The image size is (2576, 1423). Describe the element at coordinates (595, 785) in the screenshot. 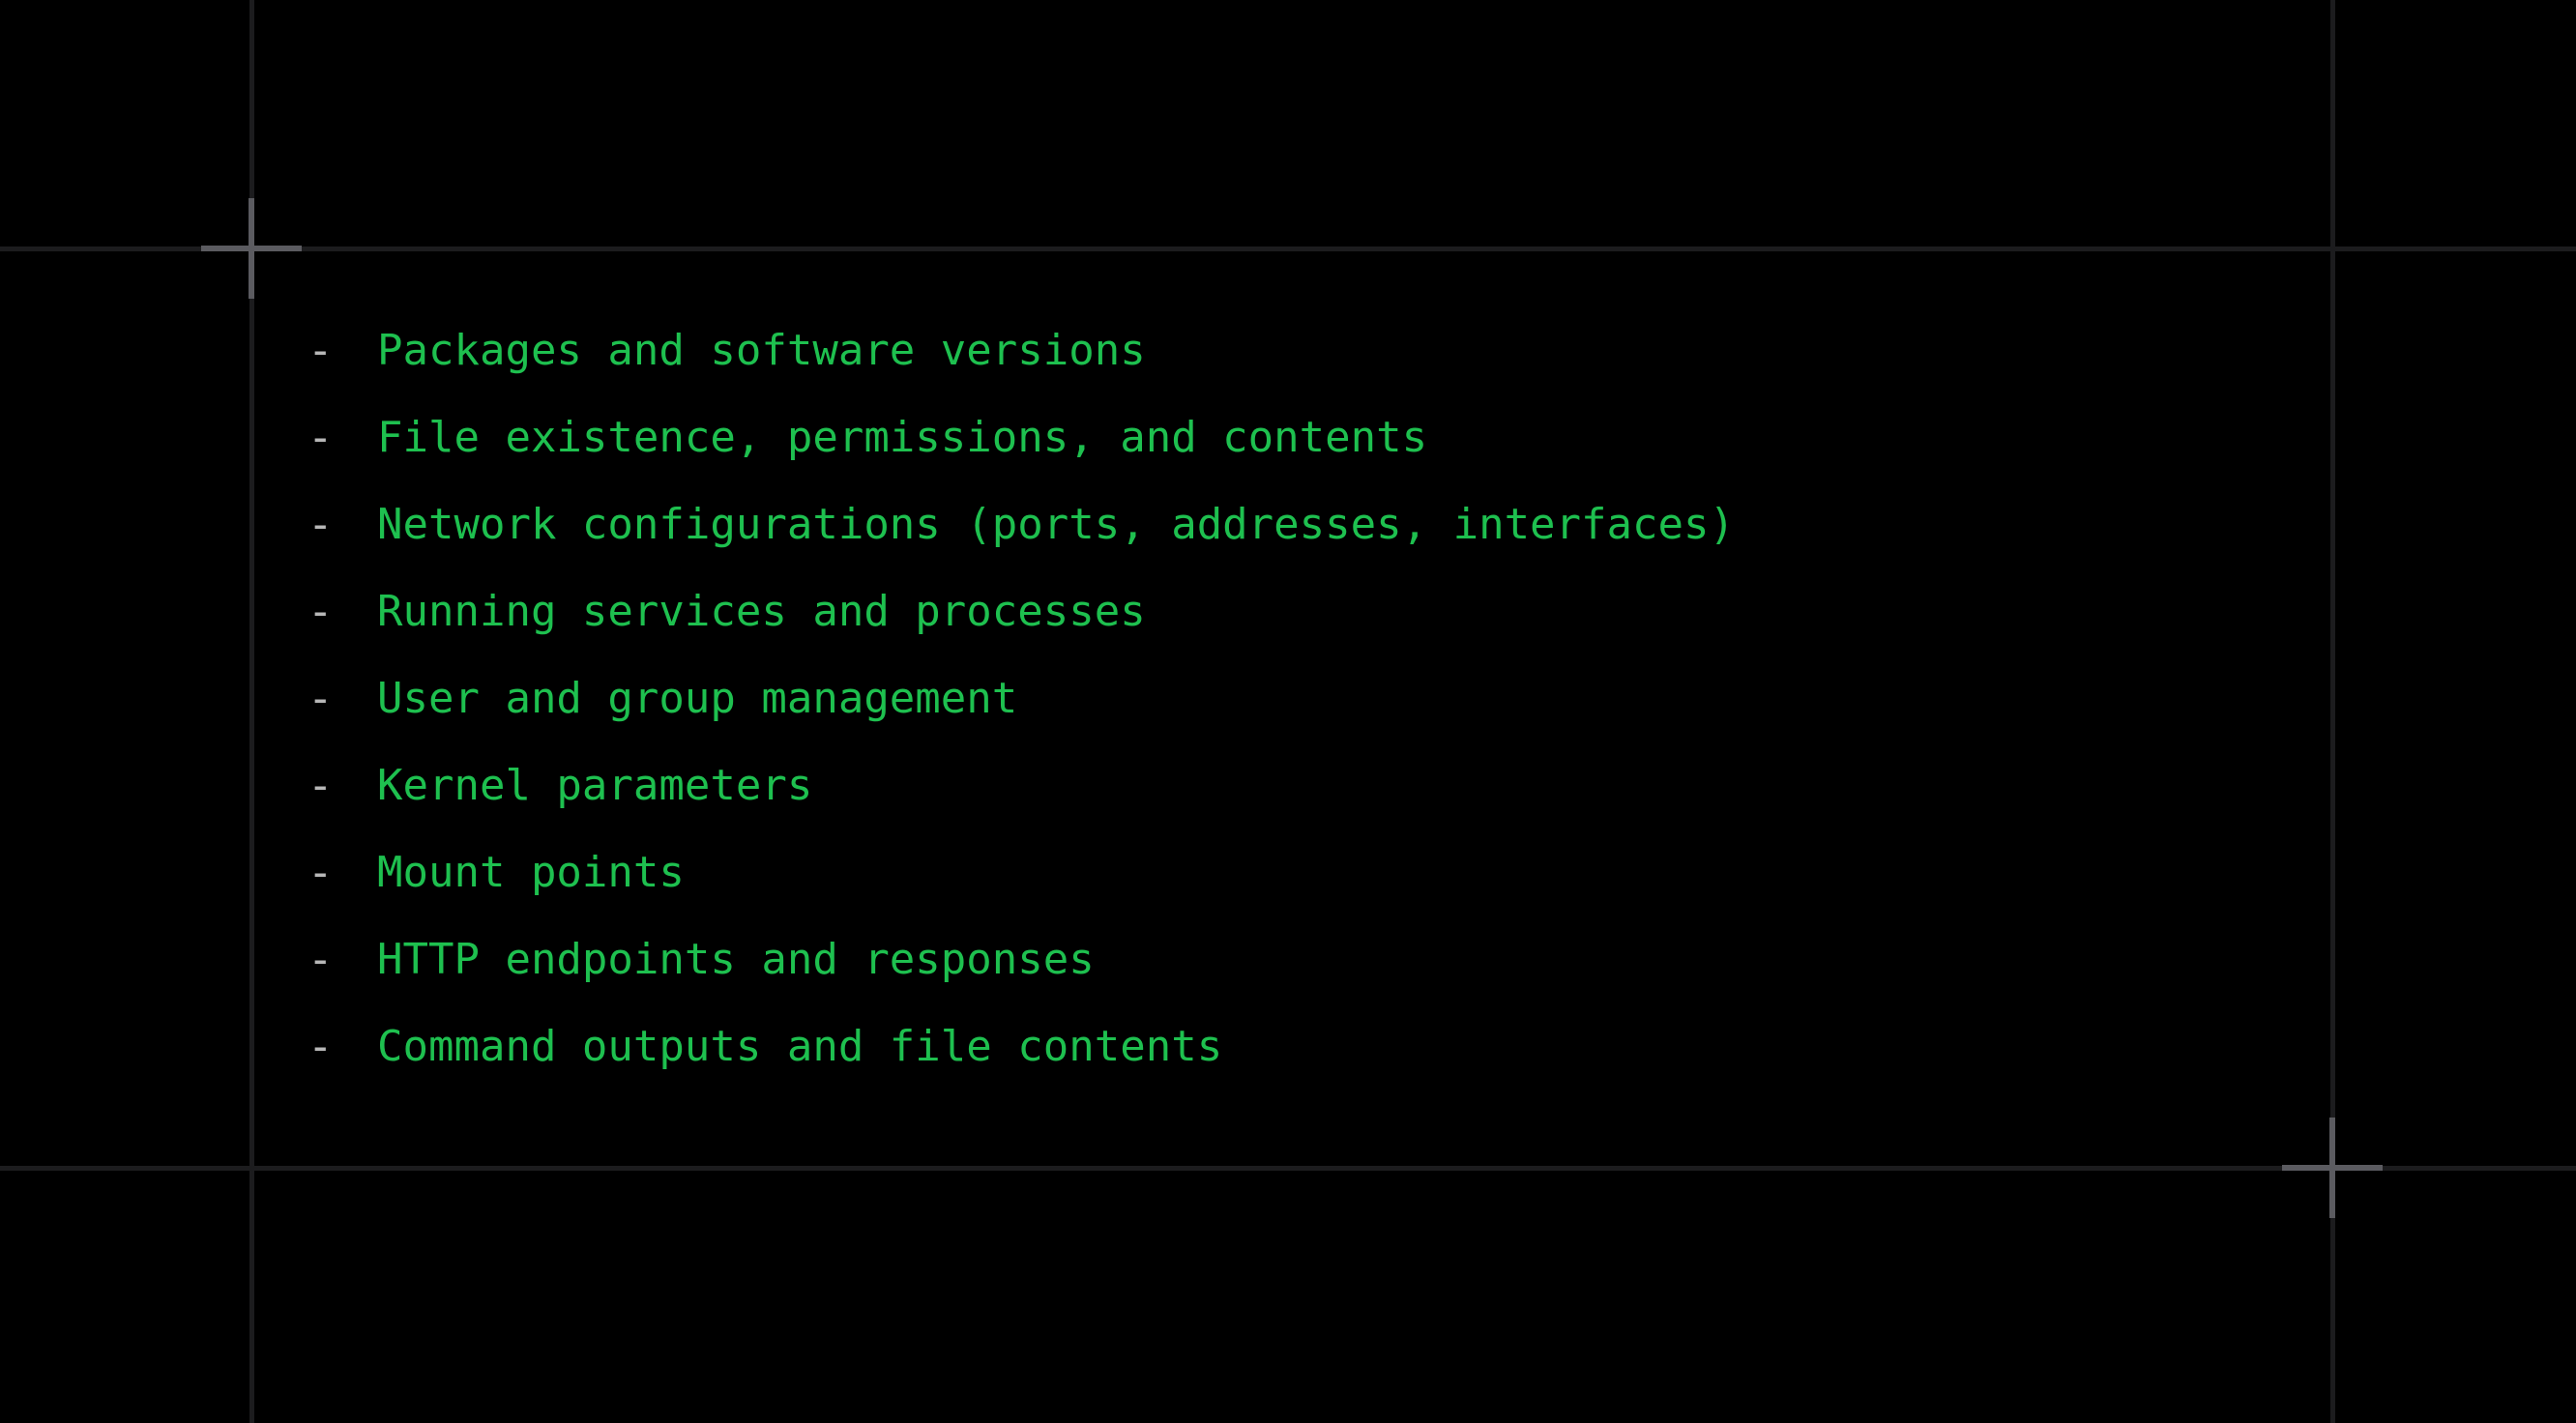

I see `list-item-label: Kernel parameters` at that location.